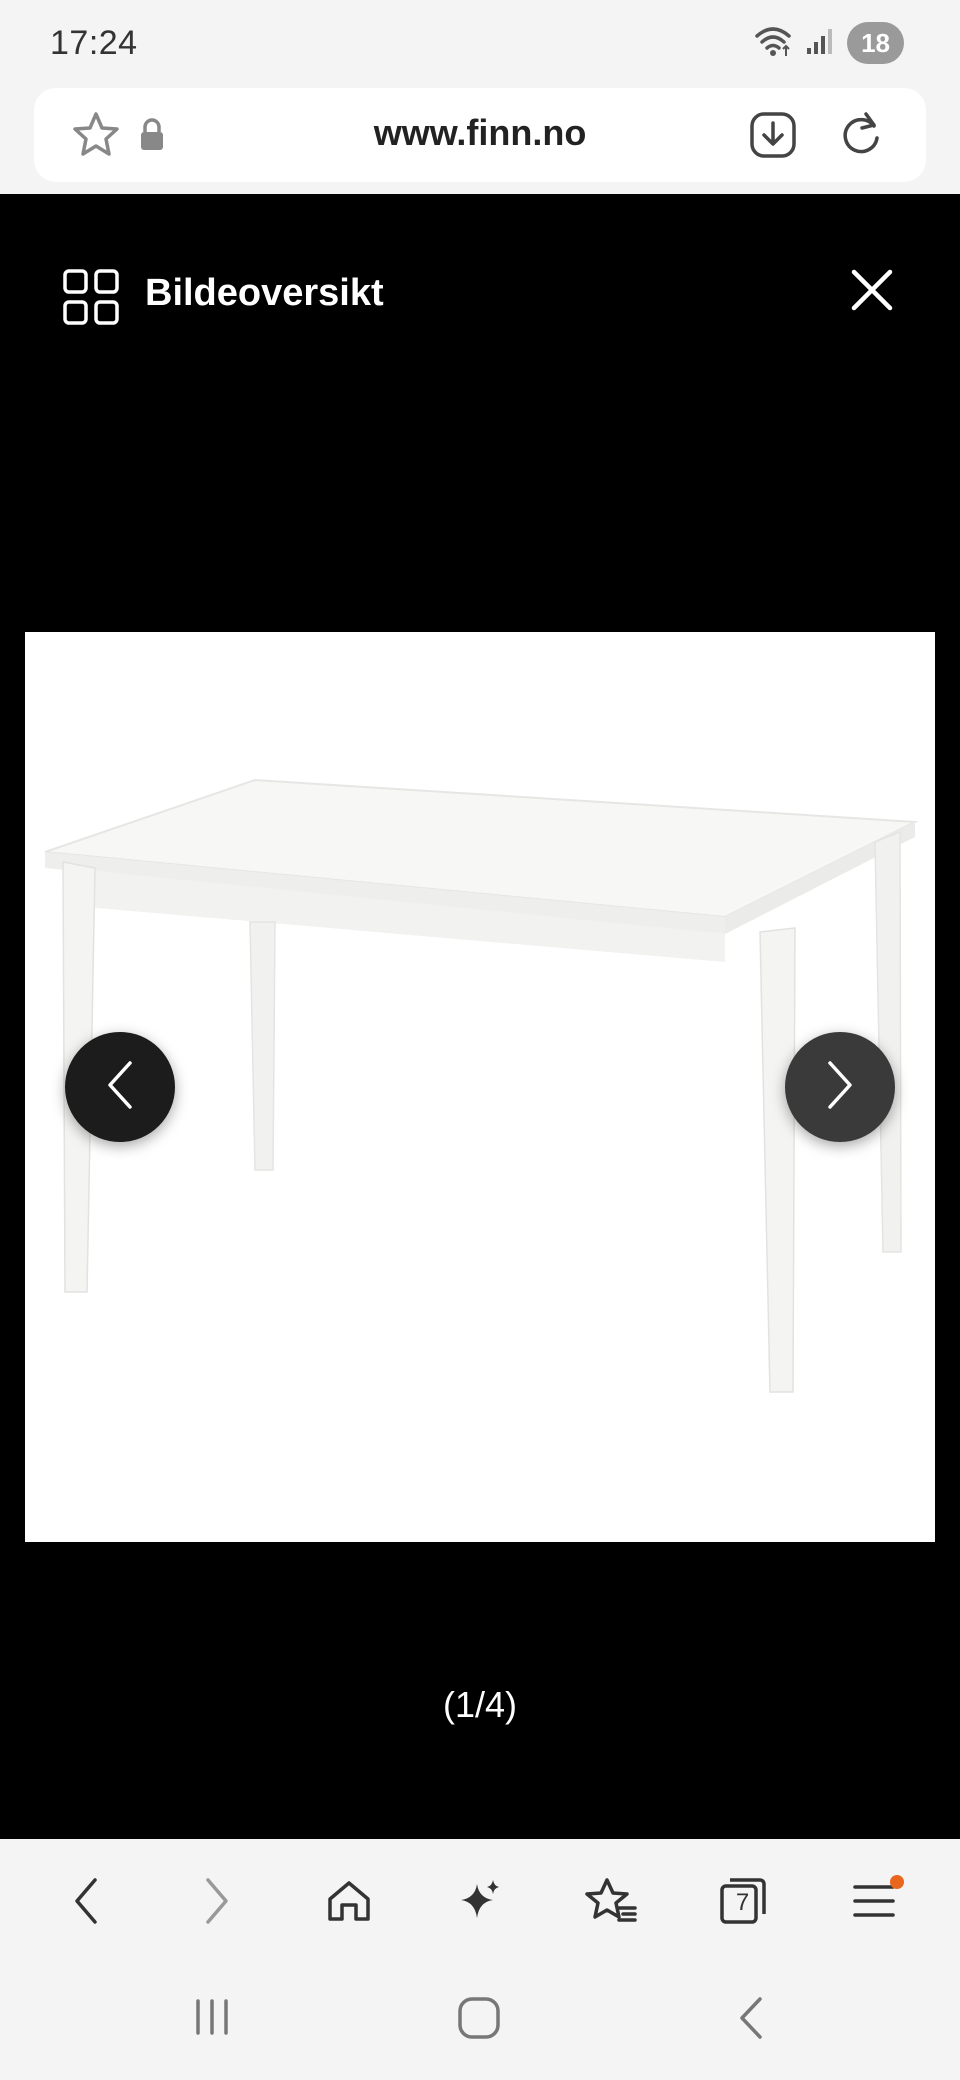 This screenshot has width=960, height=2080. Describe the element at coordinates (91, 299) in the screenshot. I see `grid-icon` at that location.